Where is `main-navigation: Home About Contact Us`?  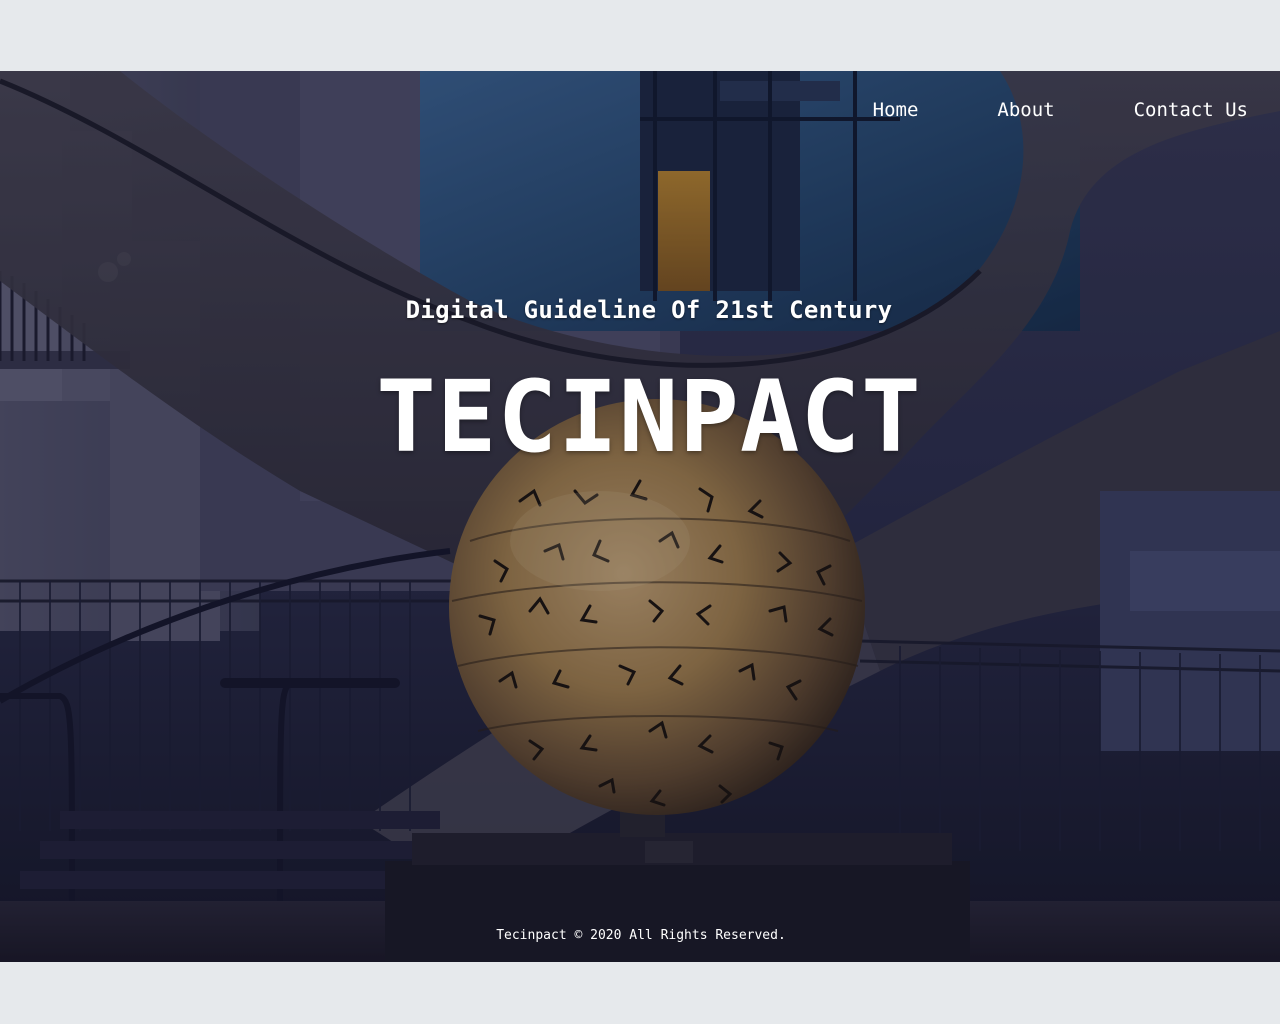 main-navigation: Home About Contact Us is located at coordinates (1060, 110).